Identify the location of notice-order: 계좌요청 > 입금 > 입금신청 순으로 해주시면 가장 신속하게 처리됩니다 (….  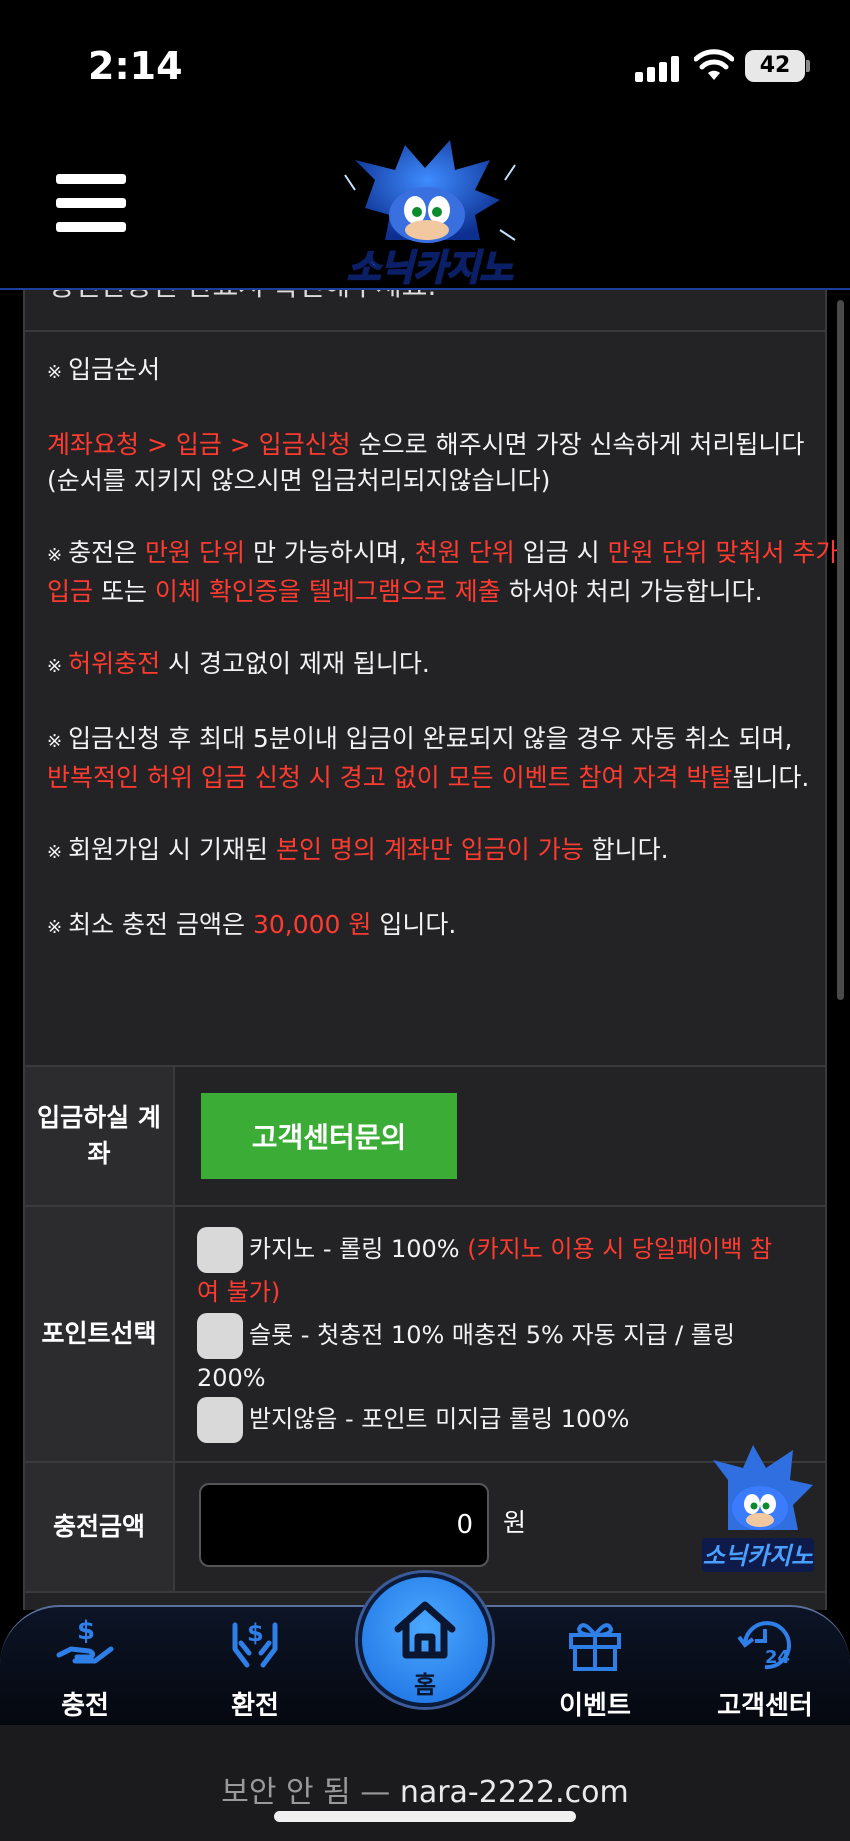
(447, 463).